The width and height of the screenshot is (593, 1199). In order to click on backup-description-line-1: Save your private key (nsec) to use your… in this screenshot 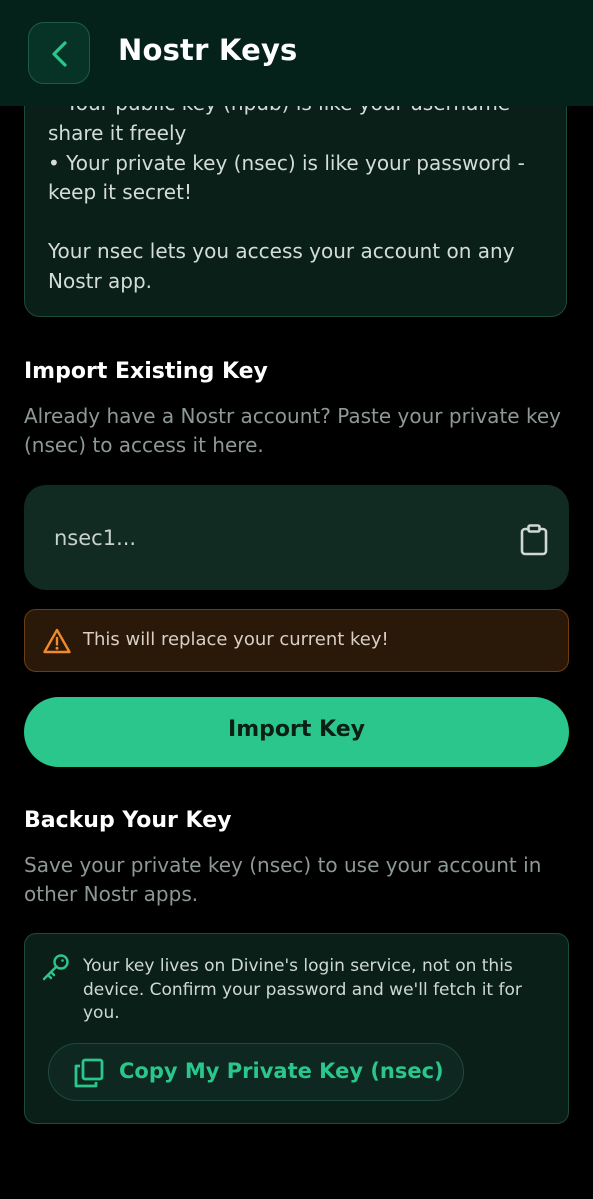, I will do `click(283, 865)`.